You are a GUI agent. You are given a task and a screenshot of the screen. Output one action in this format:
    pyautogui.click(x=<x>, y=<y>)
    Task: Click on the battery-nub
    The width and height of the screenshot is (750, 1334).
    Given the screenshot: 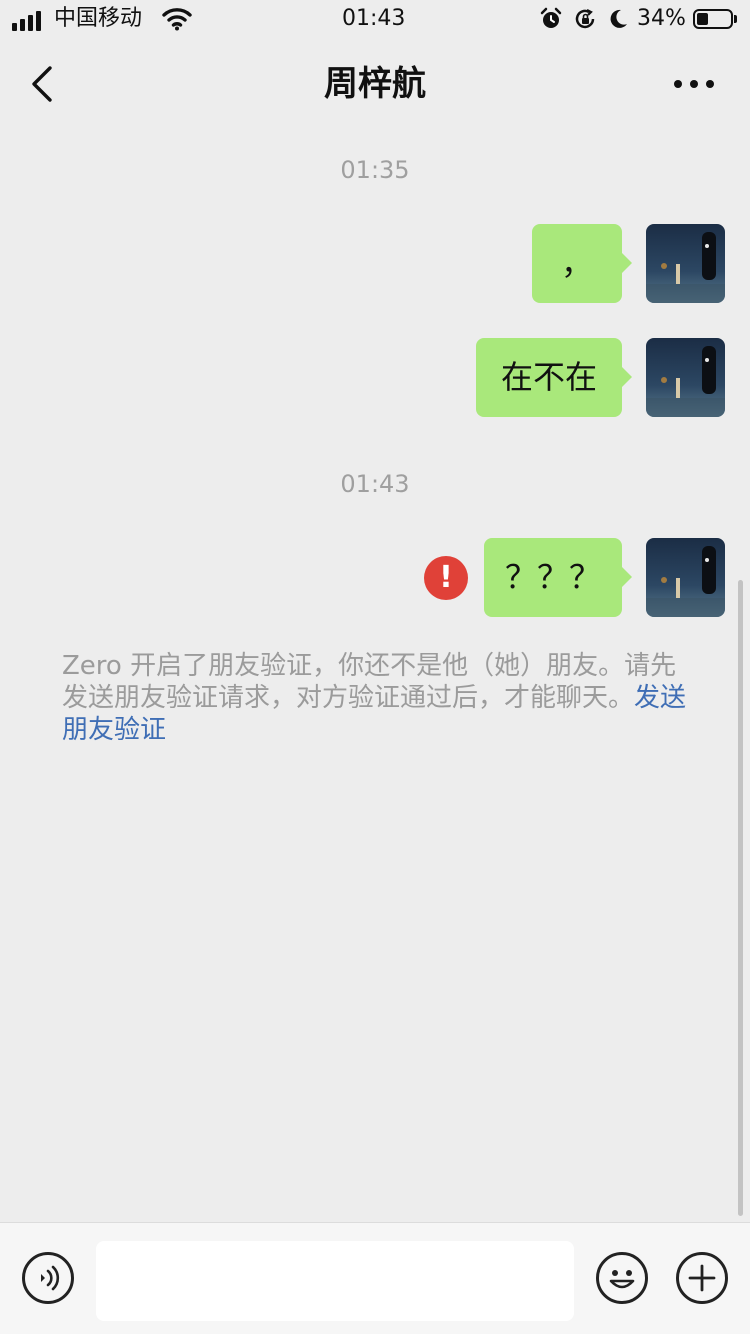 What is the action you would take?
    pyautogui.click(x=735, y=19)
    